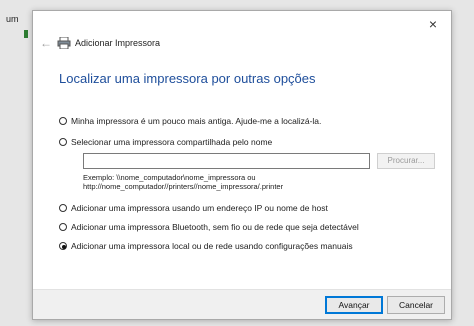 This screenshot has width=474, height=326. I want to click on radio-ip-address, so click(63, 208).